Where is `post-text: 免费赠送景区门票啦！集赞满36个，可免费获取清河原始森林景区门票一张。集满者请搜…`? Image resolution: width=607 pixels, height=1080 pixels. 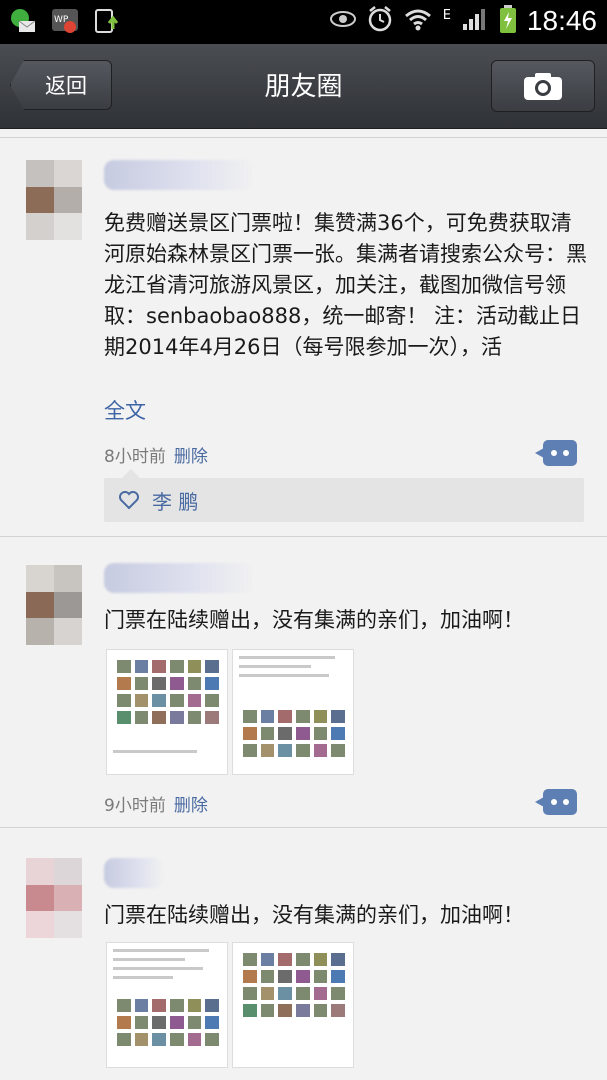 post-text: 免费赠送景区门票啦！集赞满36个，可免费获取清河原始森林景区门票一张。集满者请搜… is located at coordinates (345, 285).